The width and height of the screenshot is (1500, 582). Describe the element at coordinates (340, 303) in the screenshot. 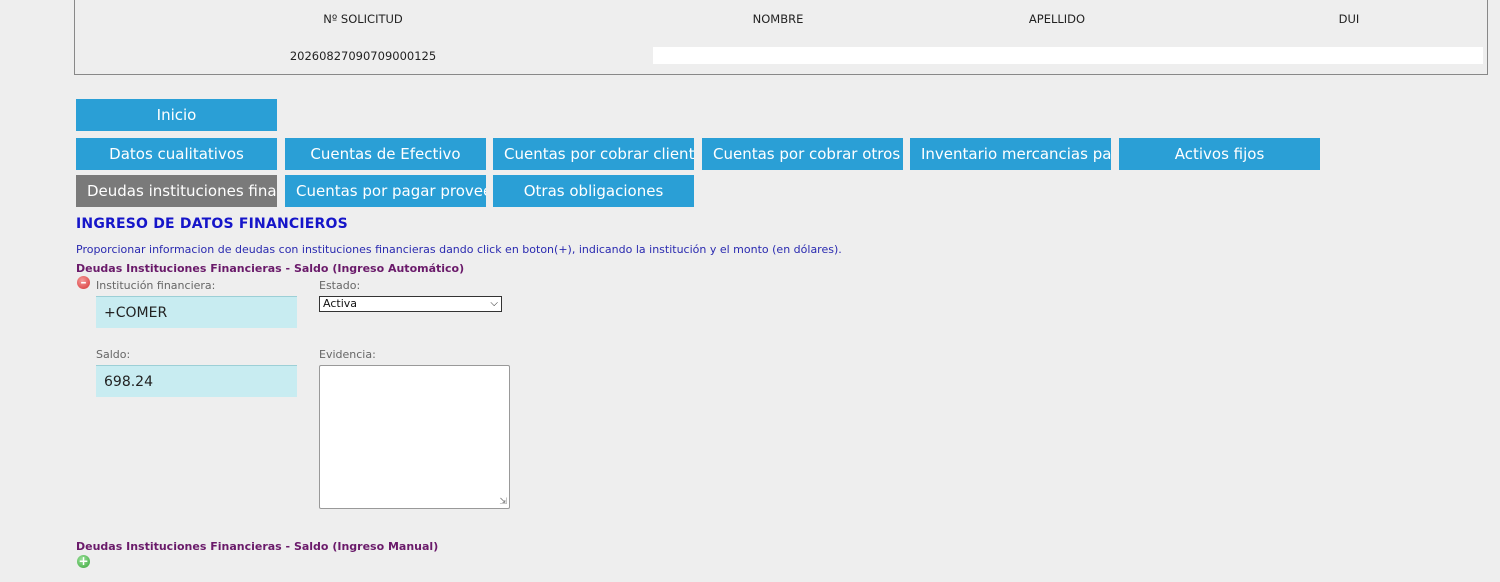

I see `estado-selected-value: Activa` at that location.